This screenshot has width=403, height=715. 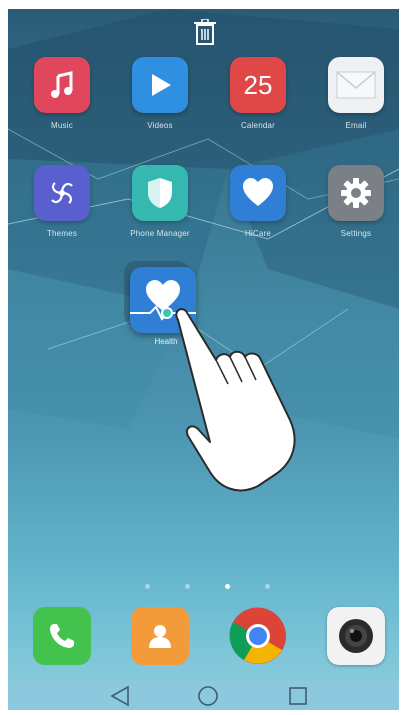 What do you see at coordinates (160, 85) in the screenshot?
I see `play-icon` at bounding box center [160, 85].